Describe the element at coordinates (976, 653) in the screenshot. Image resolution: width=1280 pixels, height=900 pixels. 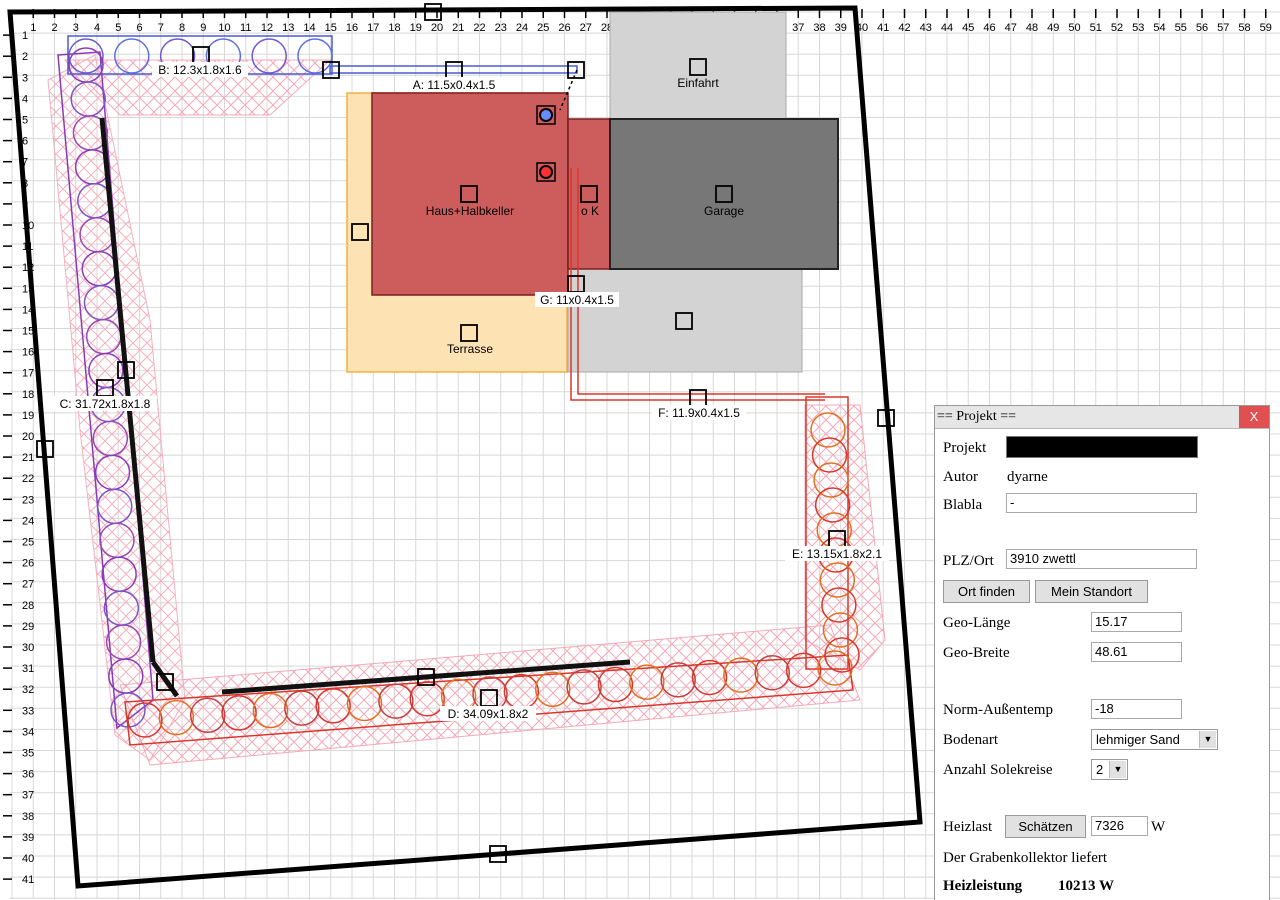
I see `geo-lat-label: Geo-Breite` at that location.